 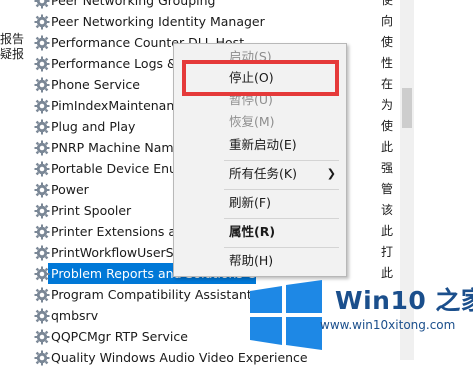 What do you see at coordinates (260, 78) in the screenshot?
I see `stop-highlight-box` at bounding box center [260, 78].